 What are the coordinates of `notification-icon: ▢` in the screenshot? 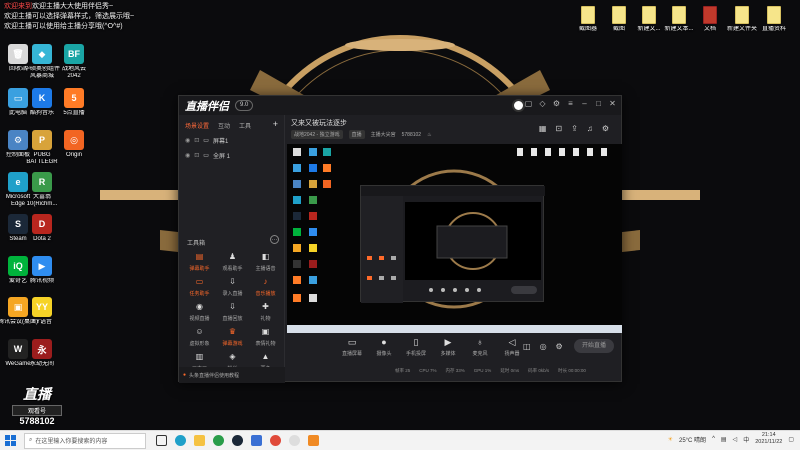 It's located at (791, 439).